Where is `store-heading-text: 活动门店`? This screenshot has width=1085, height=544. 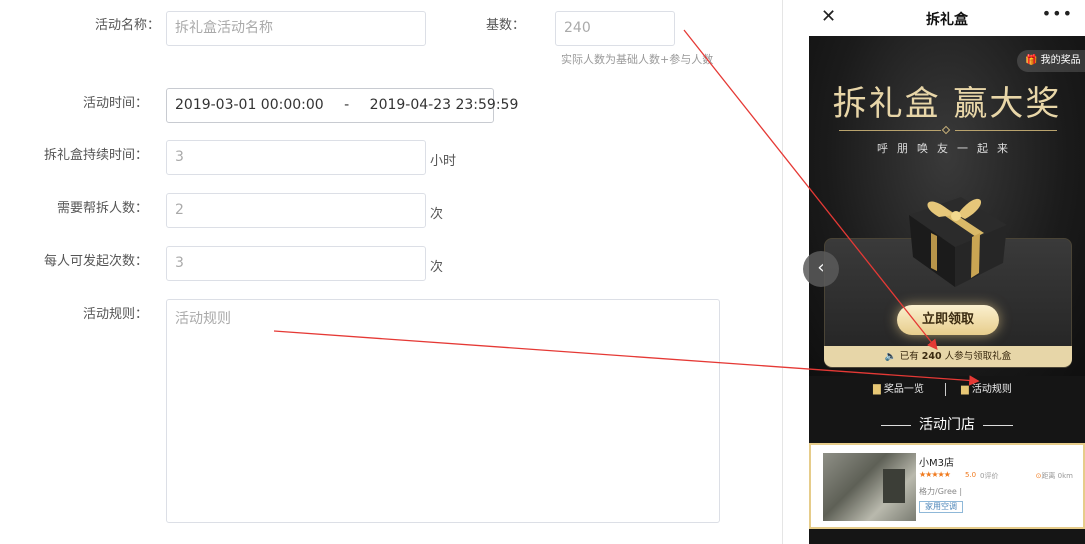
store-heading-text: 活动门店 is located at coordinates (947, 425).